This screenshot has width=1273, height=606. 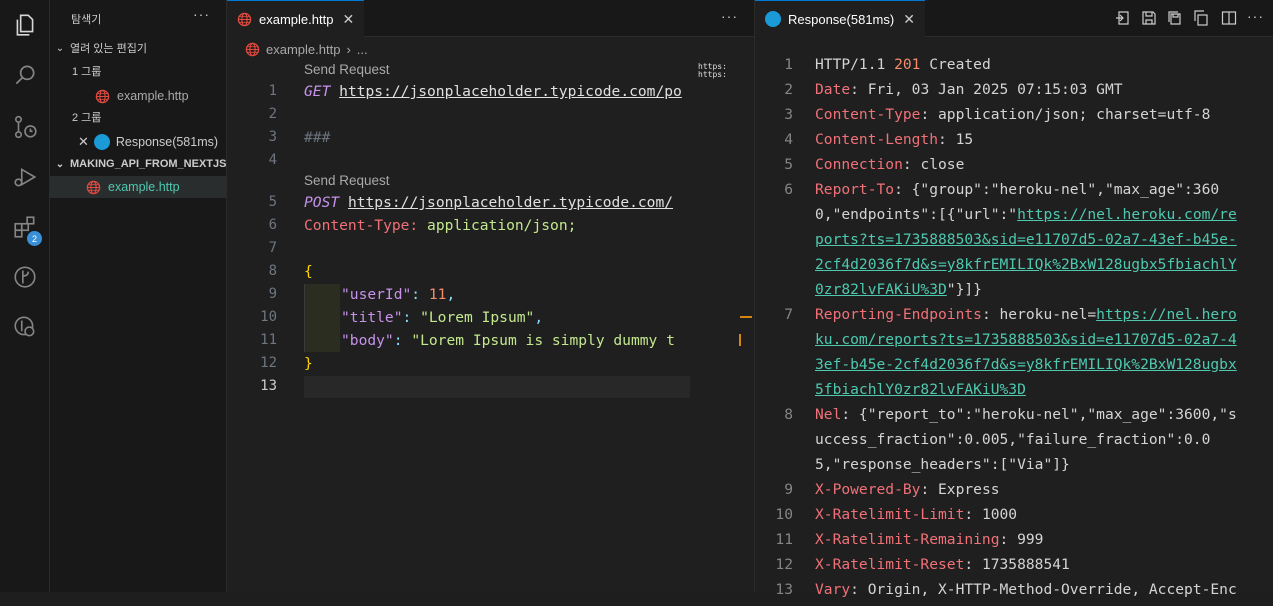 What do you see at coordinates (898, 314) in the screenshot?
I see `header-name: Reporting-Endpoints` at bounding box center [898, 314].